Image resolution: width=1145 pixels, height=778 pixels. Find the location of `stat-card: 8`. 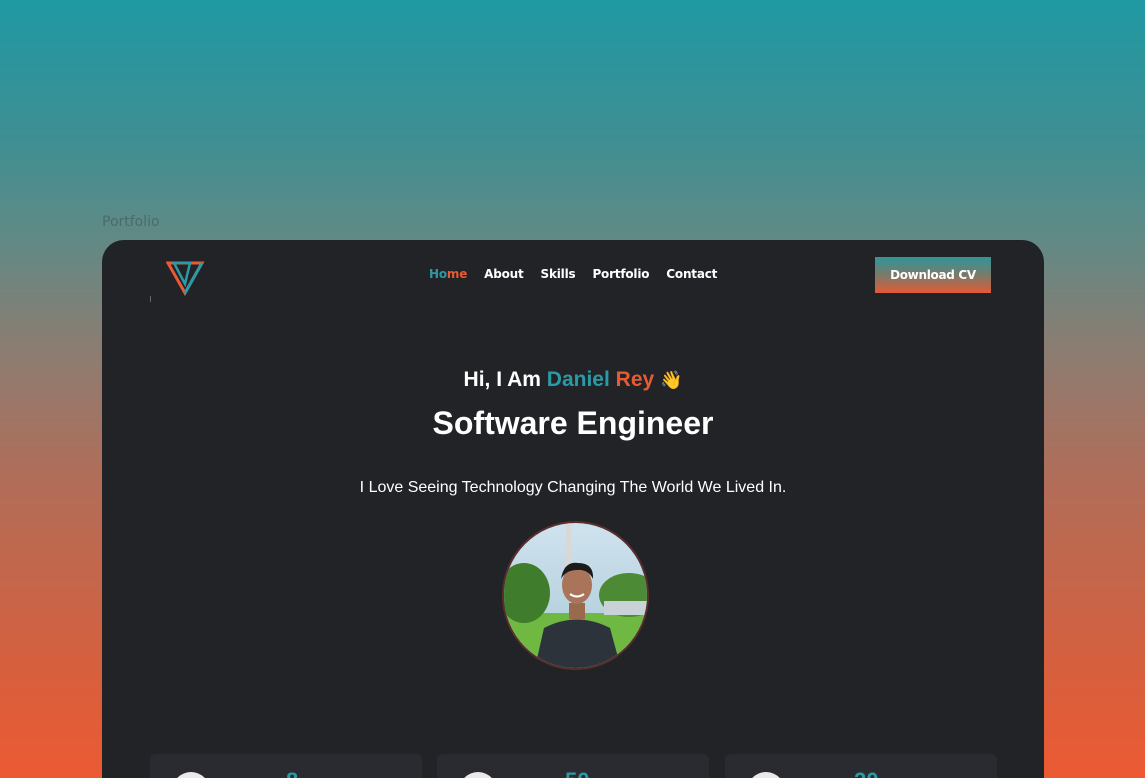

stat-card: 8 is located at coordinates (286, 766).